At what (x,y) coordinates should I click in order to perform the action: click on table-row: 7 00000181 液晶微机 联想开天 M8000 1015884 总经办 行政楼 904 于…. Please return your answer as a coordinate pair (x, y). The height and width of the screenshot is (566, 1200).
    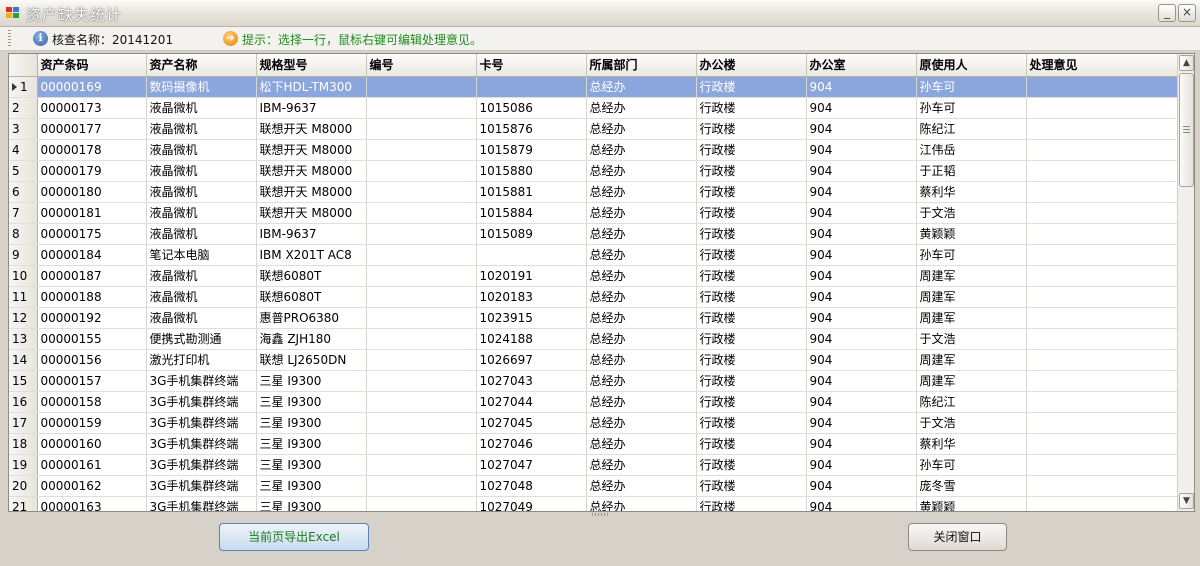
    Looking at the image, I should click on (593, 213).